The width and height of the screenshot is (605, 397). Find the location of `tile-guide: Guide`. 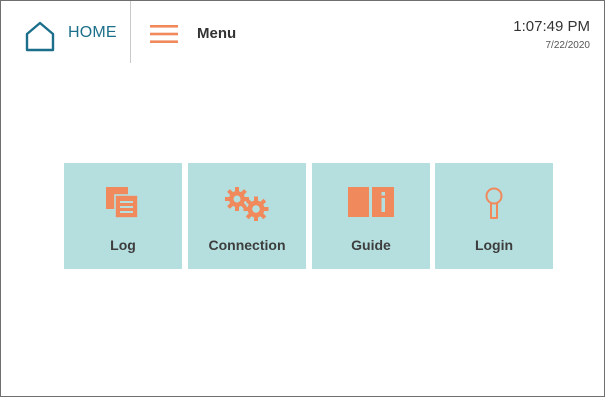

tile-guide: Guide is located at coordinates (371, 216).